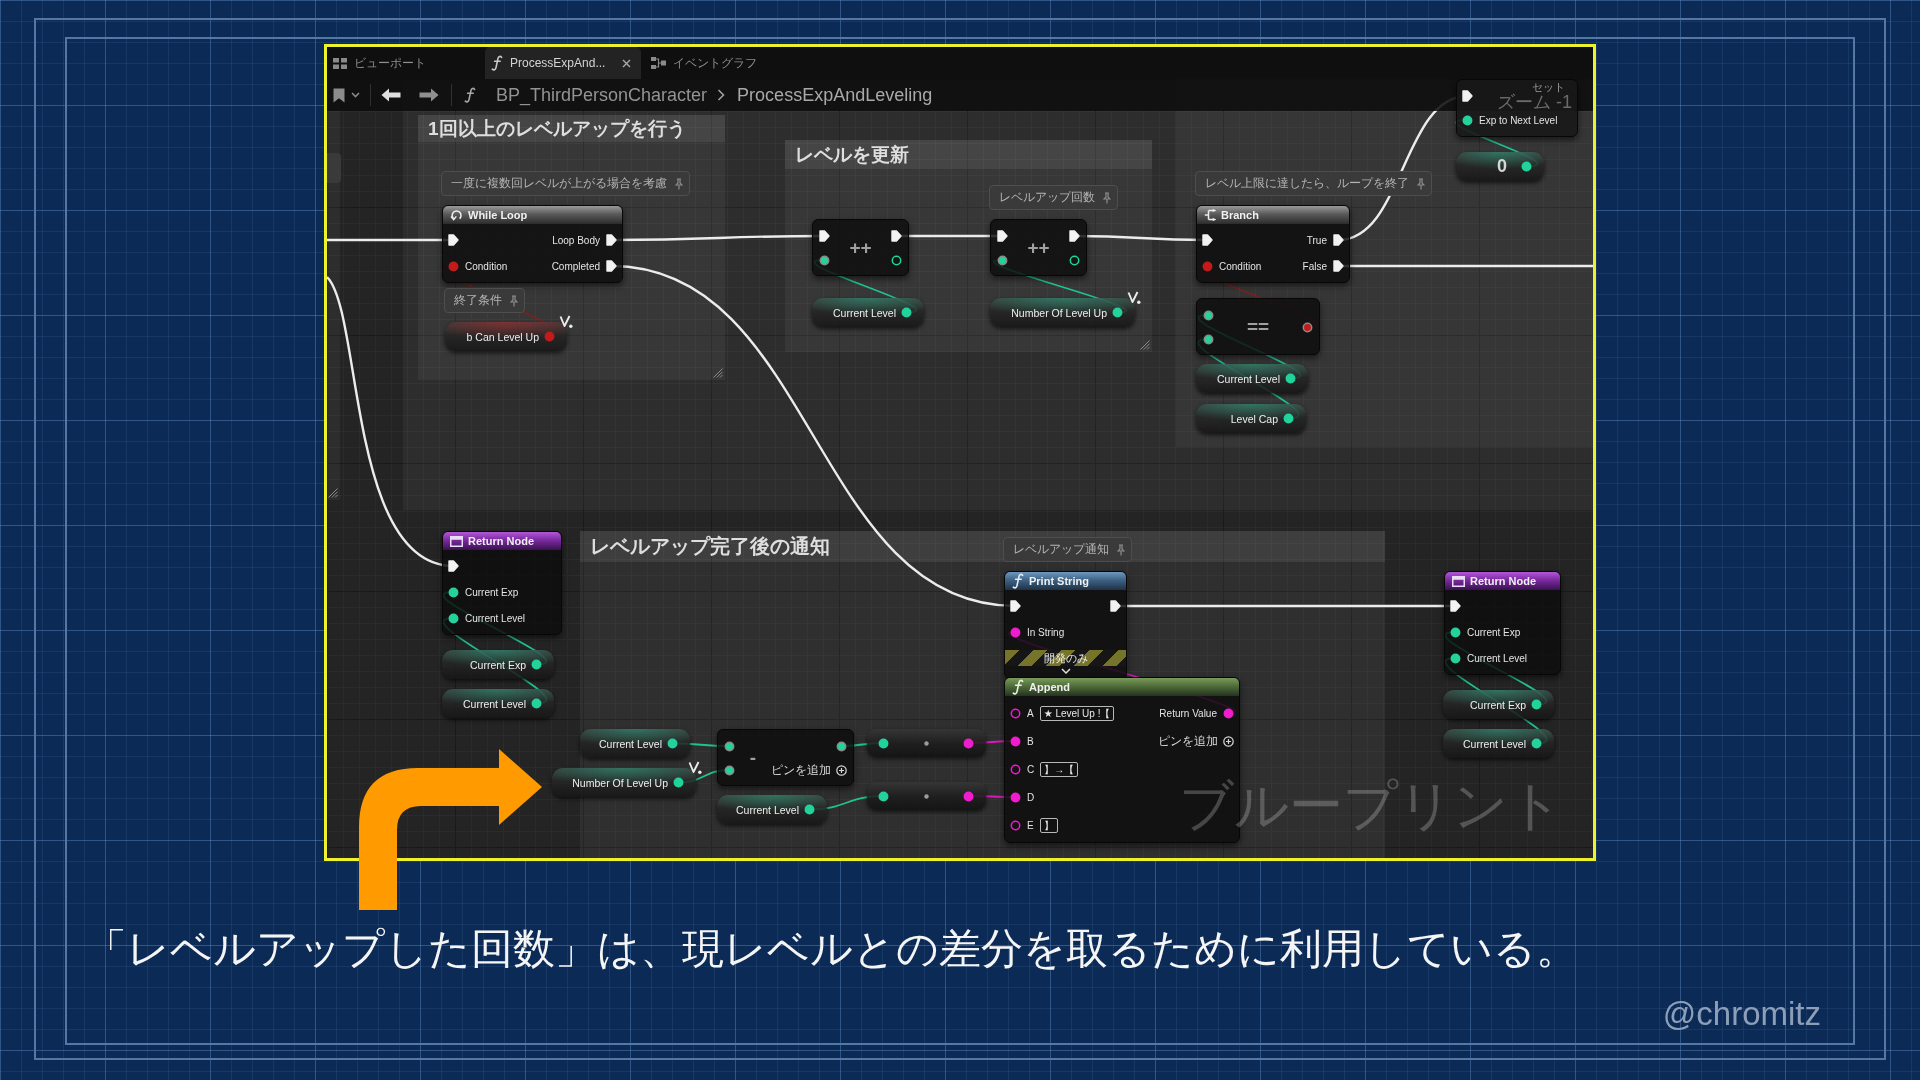 This screenshot has width=1920, height=1080. I want to click on plus-circle-icon, so click(1228, 741).